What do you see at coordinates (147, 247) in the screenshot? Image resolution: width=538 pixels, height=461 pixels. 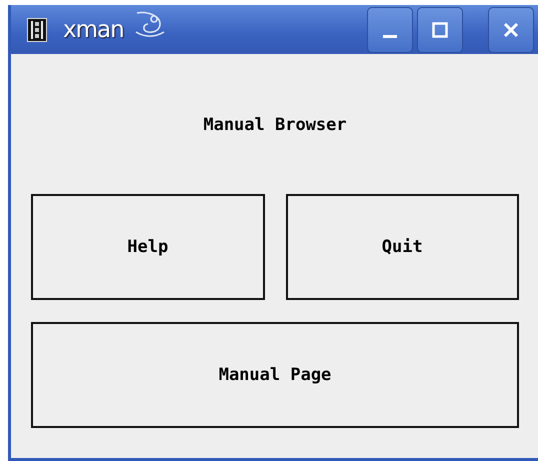 I see `command-button: Help` at bounding box center [147, 247].